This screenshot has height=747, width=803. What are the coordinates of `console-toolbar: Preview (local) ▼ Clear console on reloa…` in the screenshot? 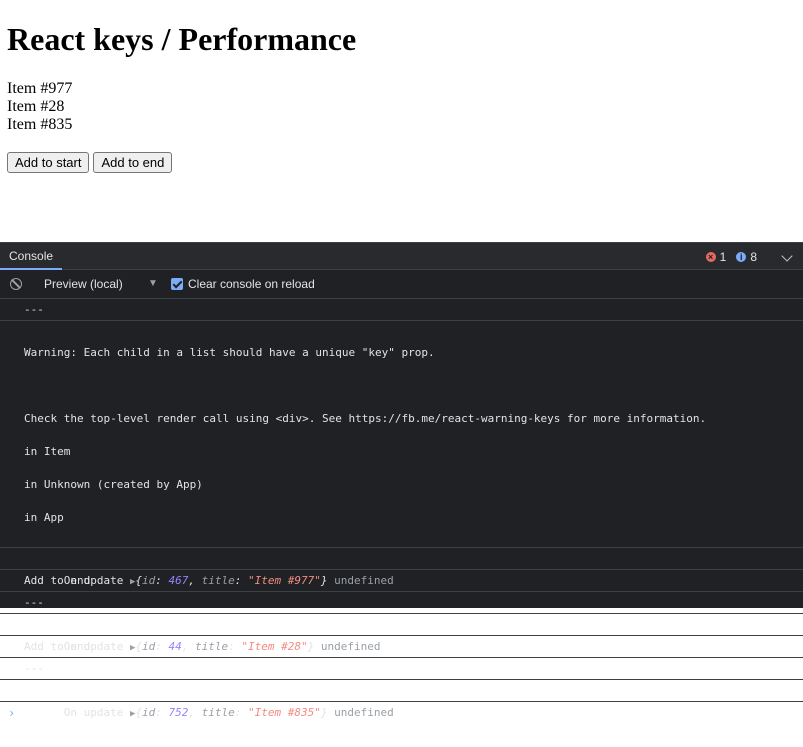 It's located at (401, 284).